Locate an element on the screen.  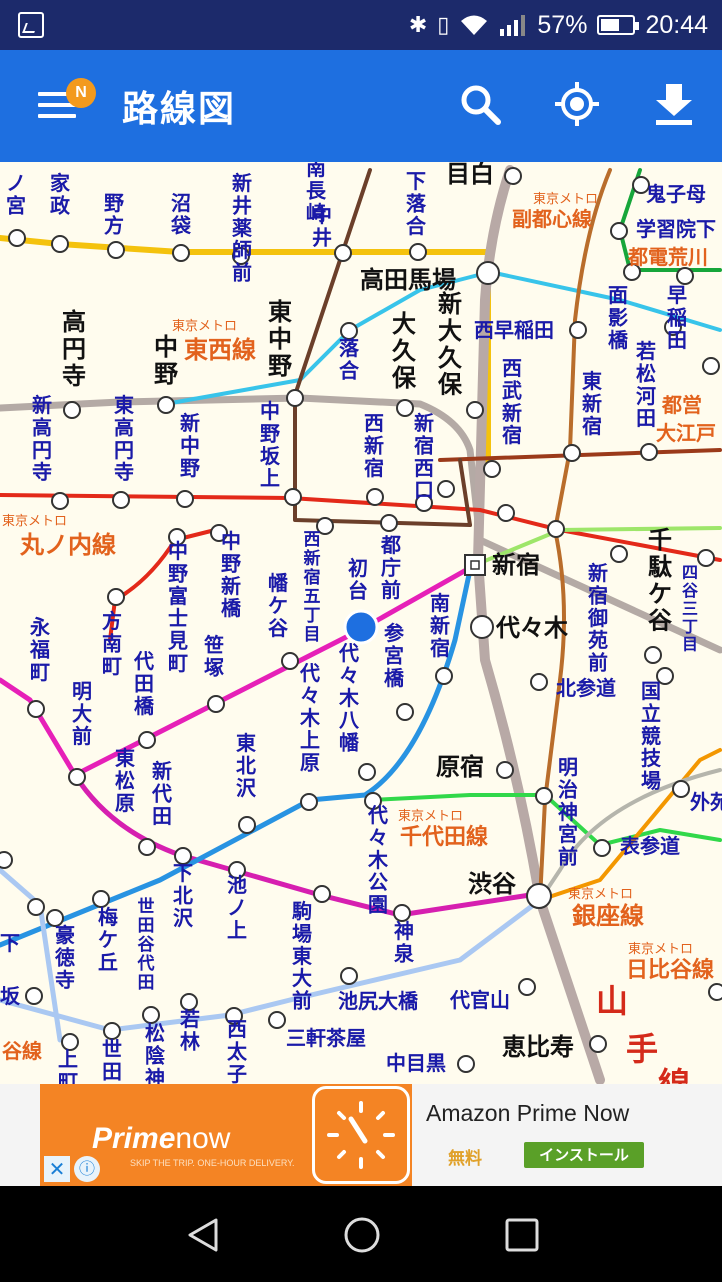
new-badge: N is located at coordinates (81, 93).